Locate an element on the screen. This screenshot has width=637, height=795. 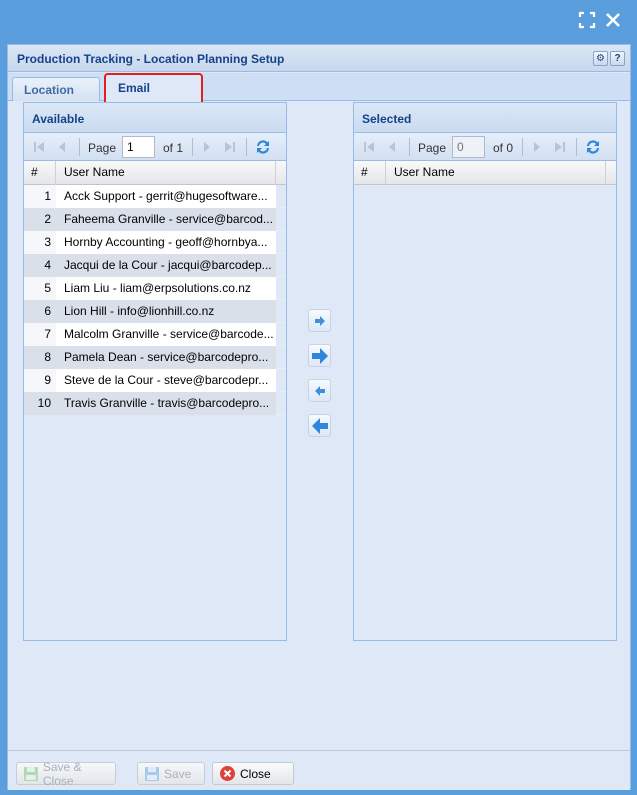
arrow-left-small-icon is located at coordinates (319, 390).